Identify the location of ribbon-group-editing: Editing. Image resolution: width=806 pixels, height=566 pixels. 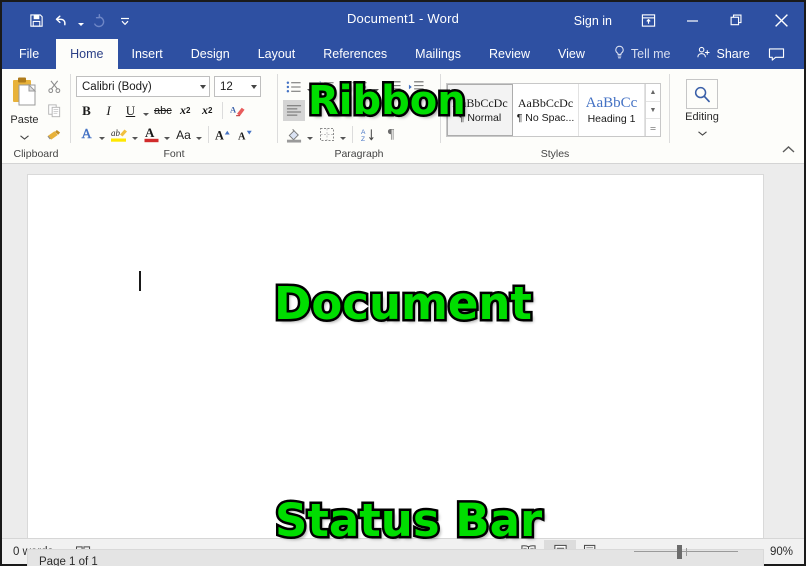
(702, 116).